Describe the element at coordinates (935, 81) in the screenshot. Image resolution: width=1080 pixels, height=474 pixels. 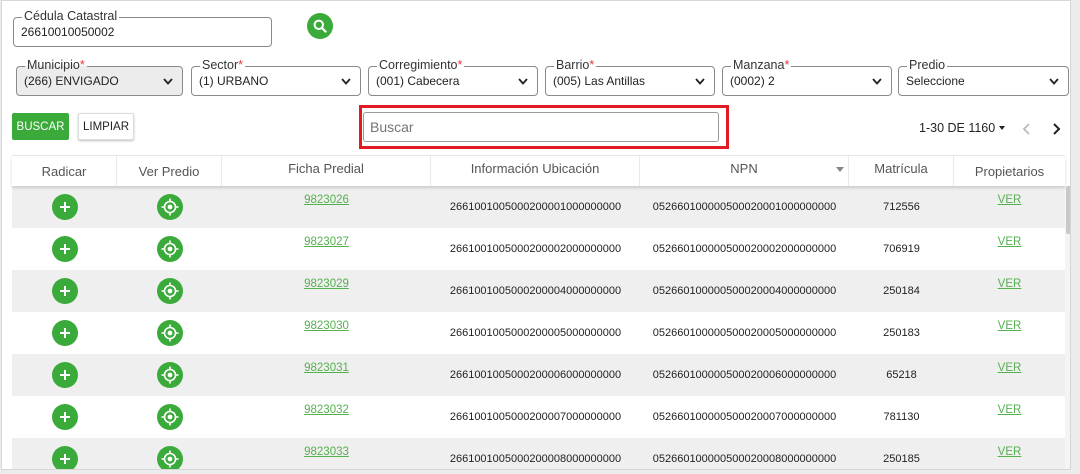
I see `predio-value: Seleccione` at that location.